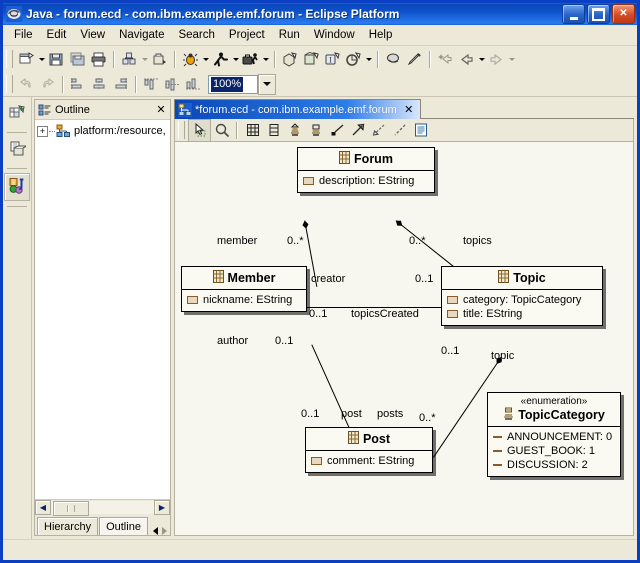  I want to click on zoom-combo: 100%, so click(242, 84).